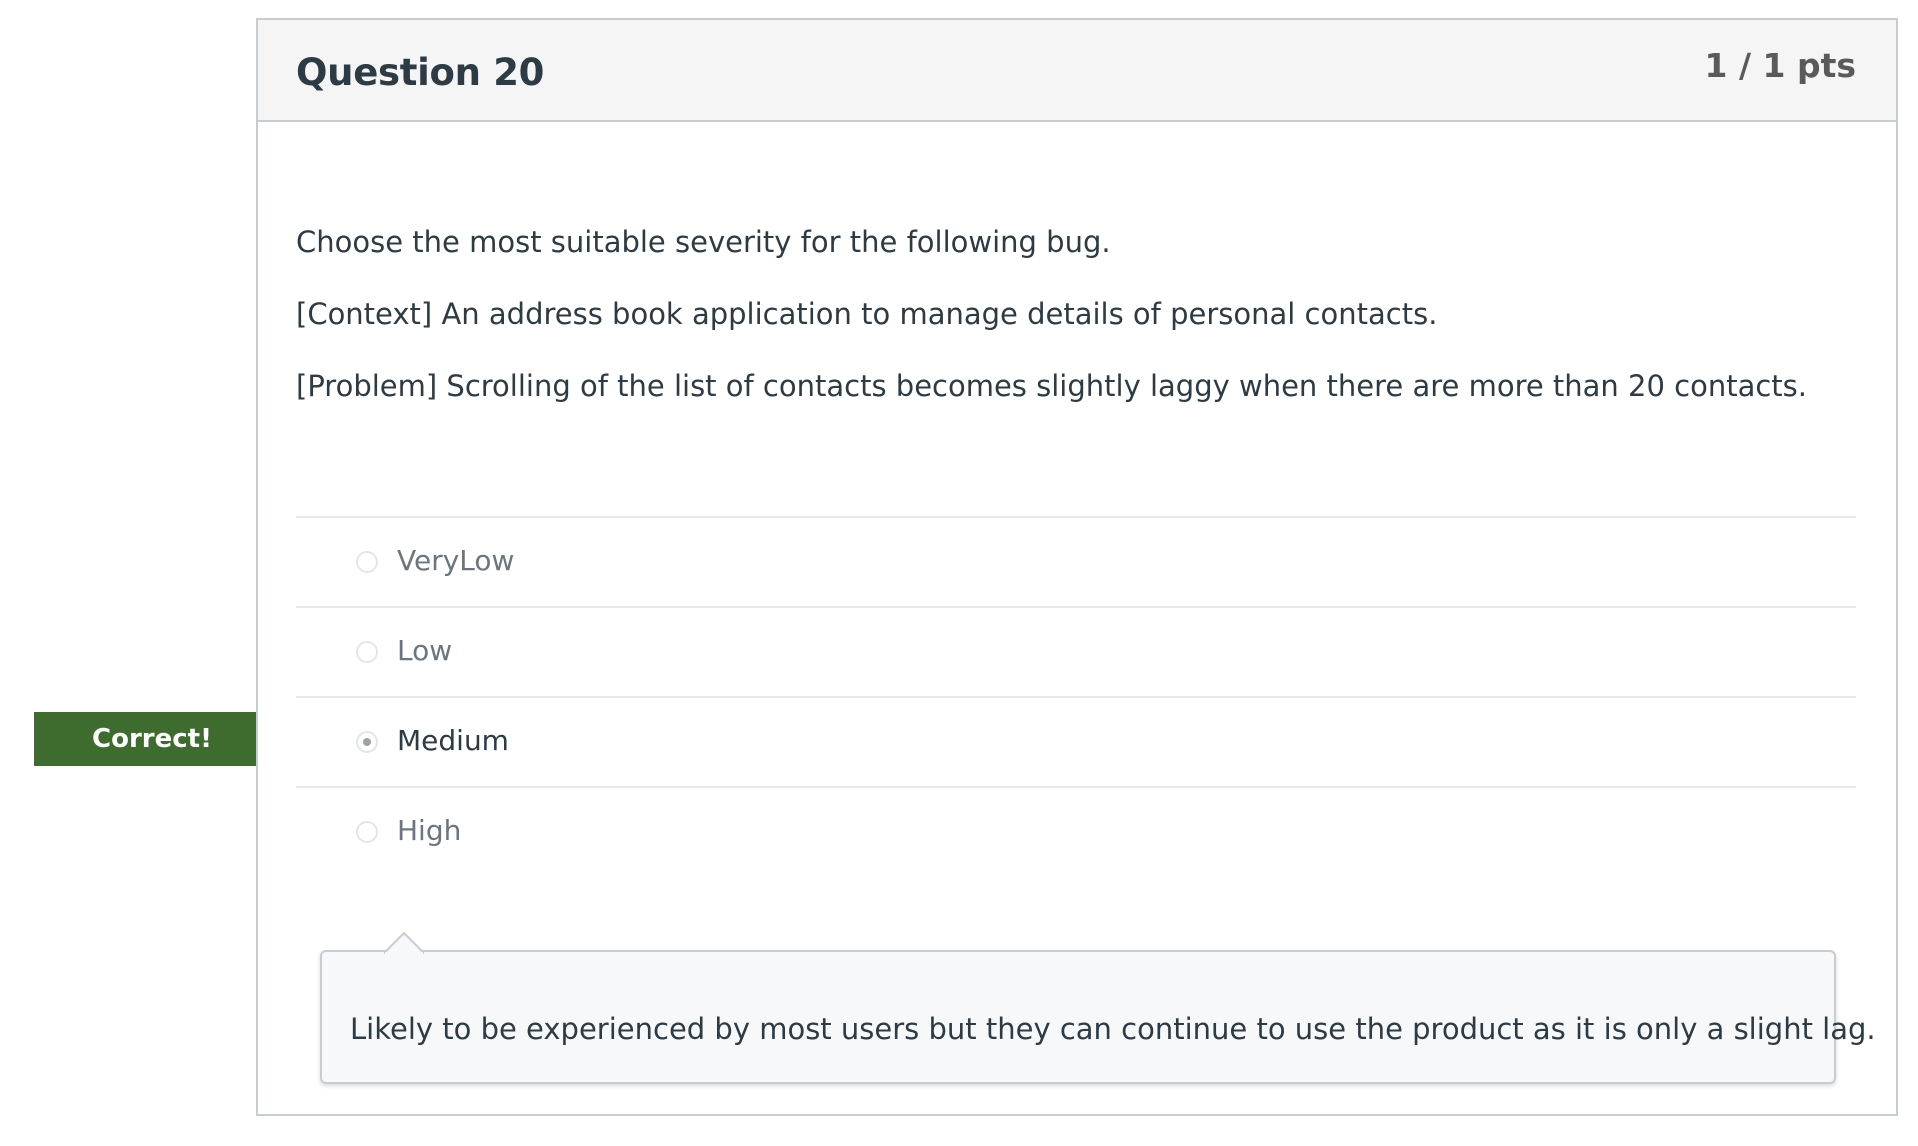 This screenshot has width=1918, height=1146. What do you see at coordinates (1780, 65) in the screenshot?
I see `question-points: 1 / 1 pts` at bounding box center [1780, 65].